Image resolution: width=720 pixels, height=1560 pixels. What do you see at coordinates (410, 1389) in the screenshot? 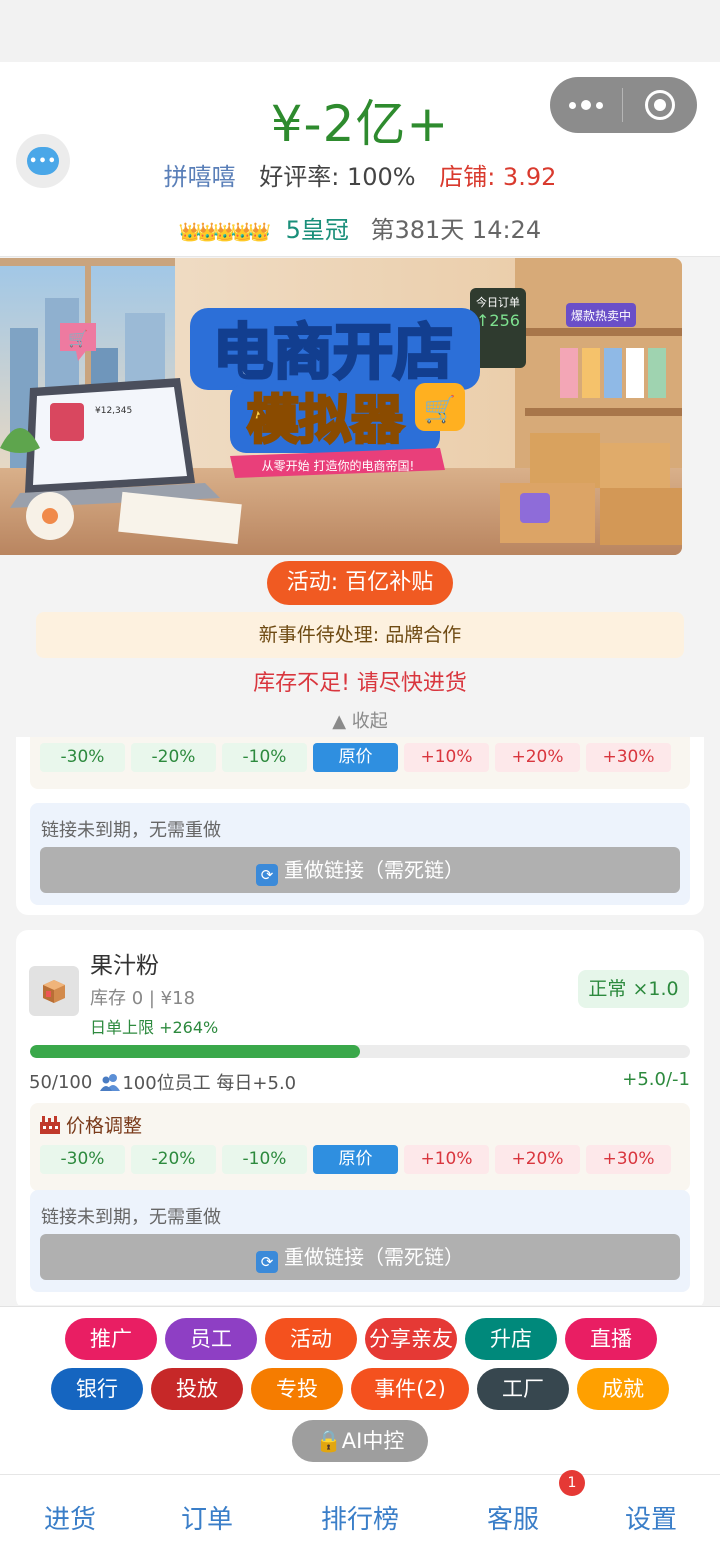
I see `events-button: 事件(2)` at bounding box center [410, 1389].